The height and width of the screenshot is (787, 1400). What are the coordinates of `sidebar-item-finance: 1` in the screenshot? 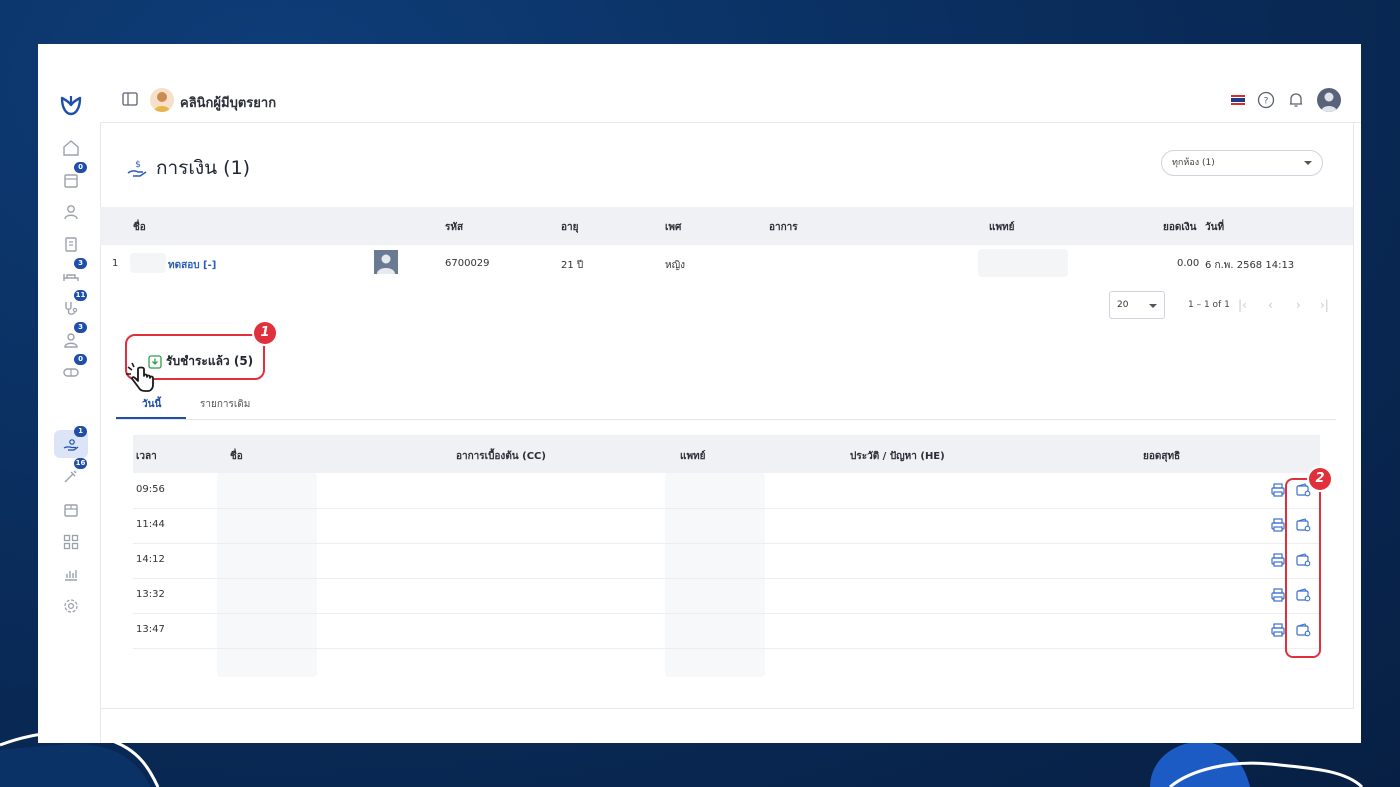 It's located at (71, 442).